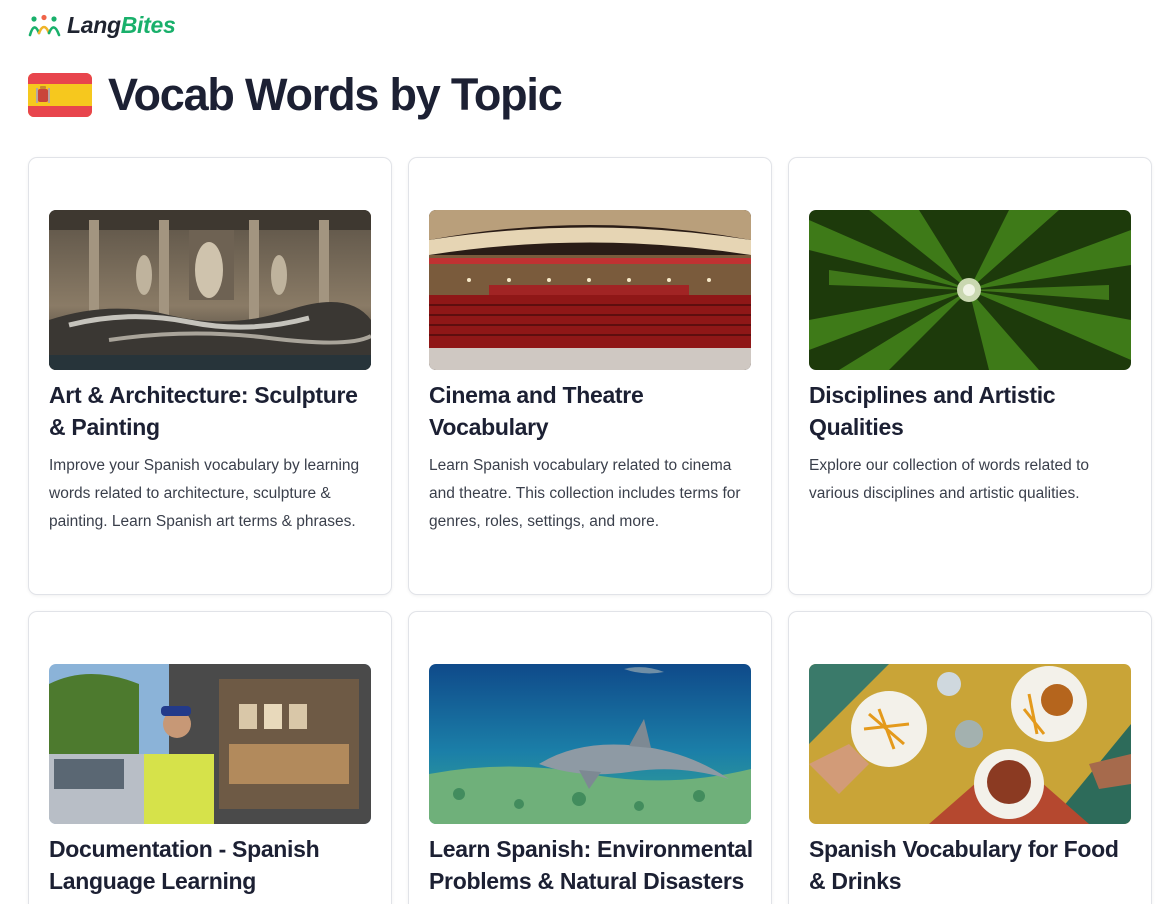 Image resolution: width=1167 pixels, height=904 pixels. What do you see at coordinates (210, 290) in the screenshot?
I see `trevi-fountain-image` at bounding box center [210, 290].